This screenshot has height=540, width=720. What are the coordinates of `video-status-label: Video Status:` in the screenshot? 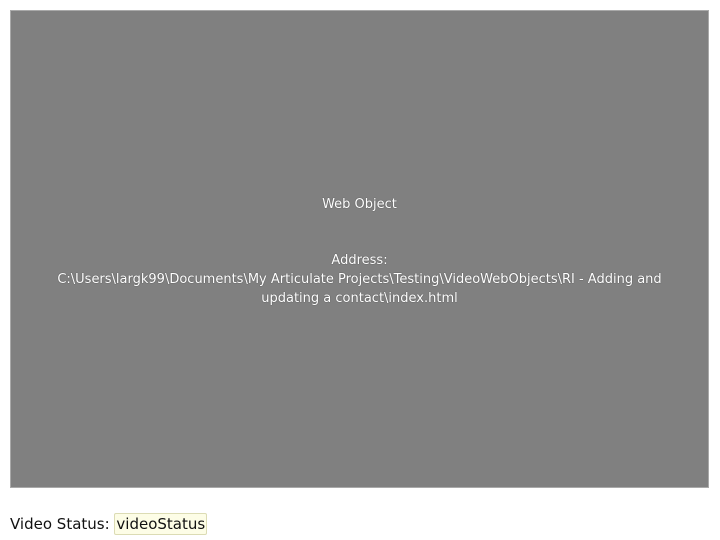 It's located at (62, 524).